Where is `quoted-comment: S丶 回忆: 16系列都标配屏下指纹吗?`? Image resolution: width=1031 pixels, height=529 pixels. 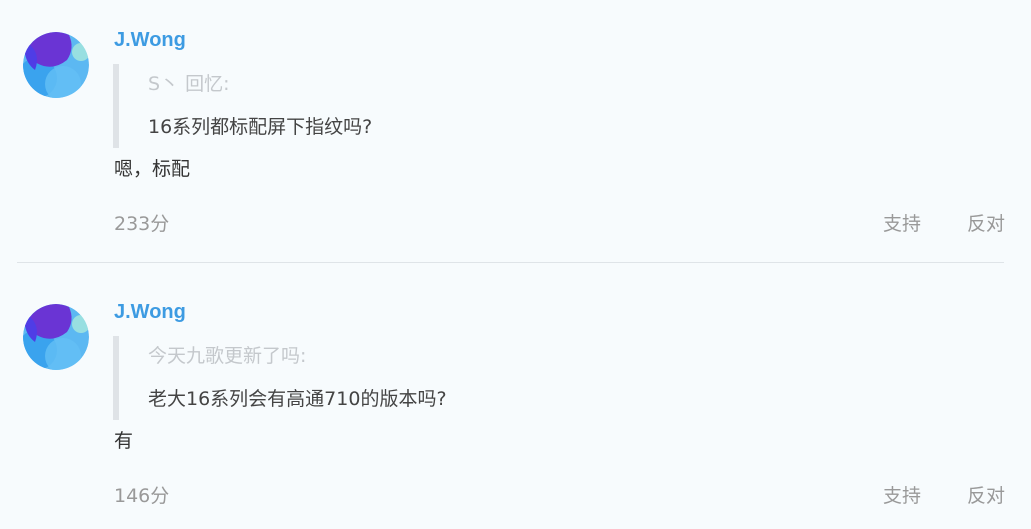
quoted-comment: S丶 回忆: 16系列都标配屏下指纹吗? is located at coordinates (416, 106).